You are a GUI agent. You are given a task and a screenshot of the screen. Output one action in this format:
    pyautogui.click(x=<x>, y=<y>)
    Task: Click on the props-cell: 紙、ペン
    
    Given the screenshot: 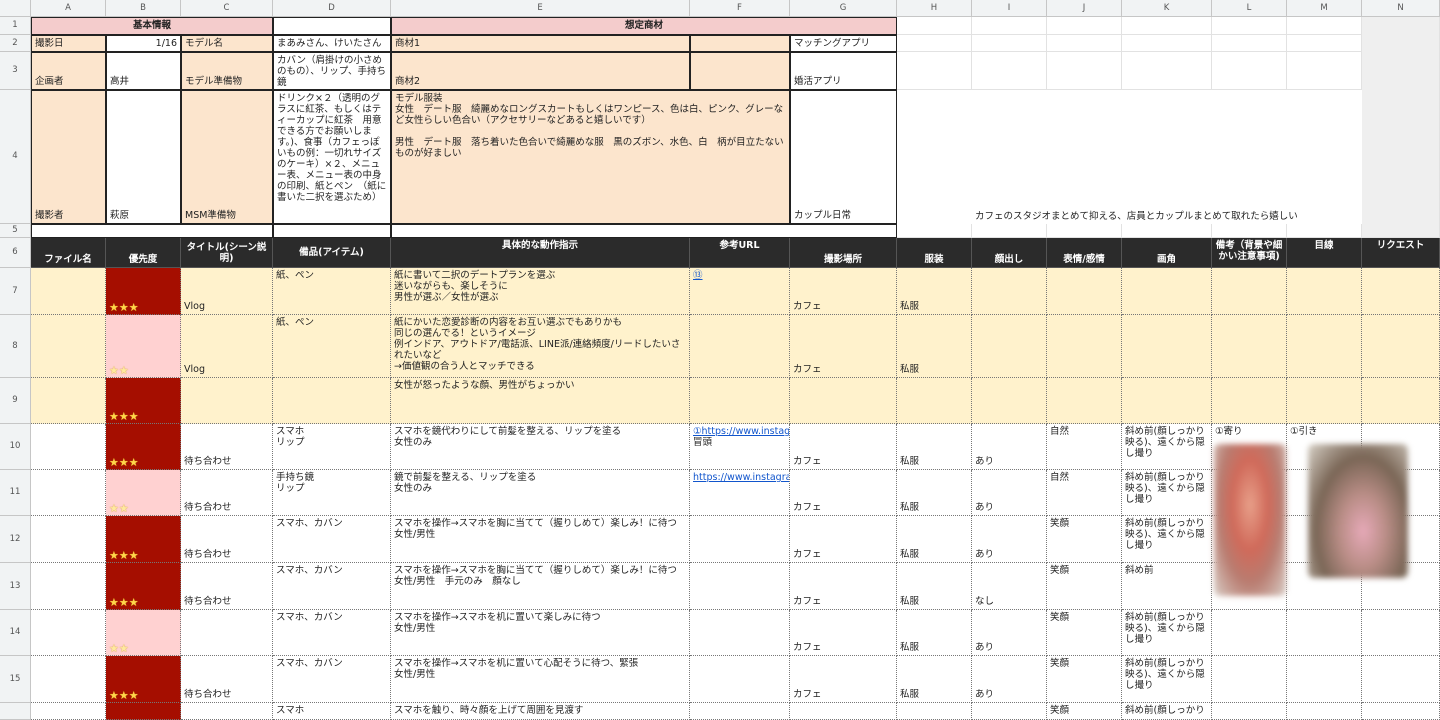 What is the action you would take?
    pyautogui.click(x=332, y=291)
    